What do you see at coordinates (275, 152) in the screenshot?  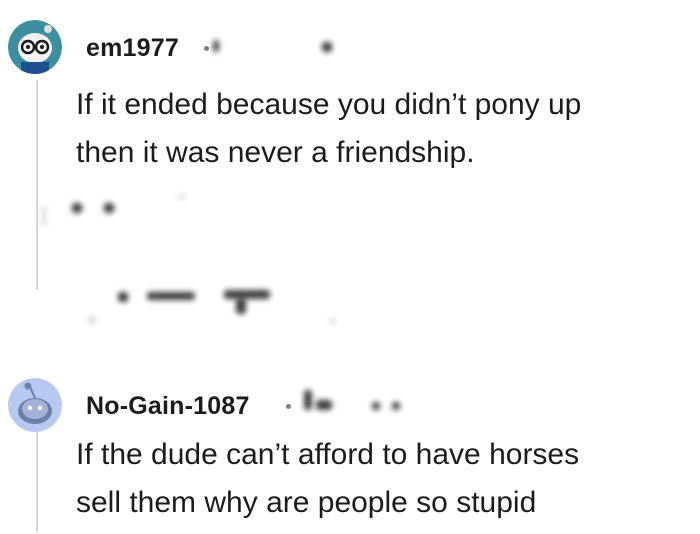 I see `comment-body-line: then it was never a friendship.` at bounding box center [275, 152].